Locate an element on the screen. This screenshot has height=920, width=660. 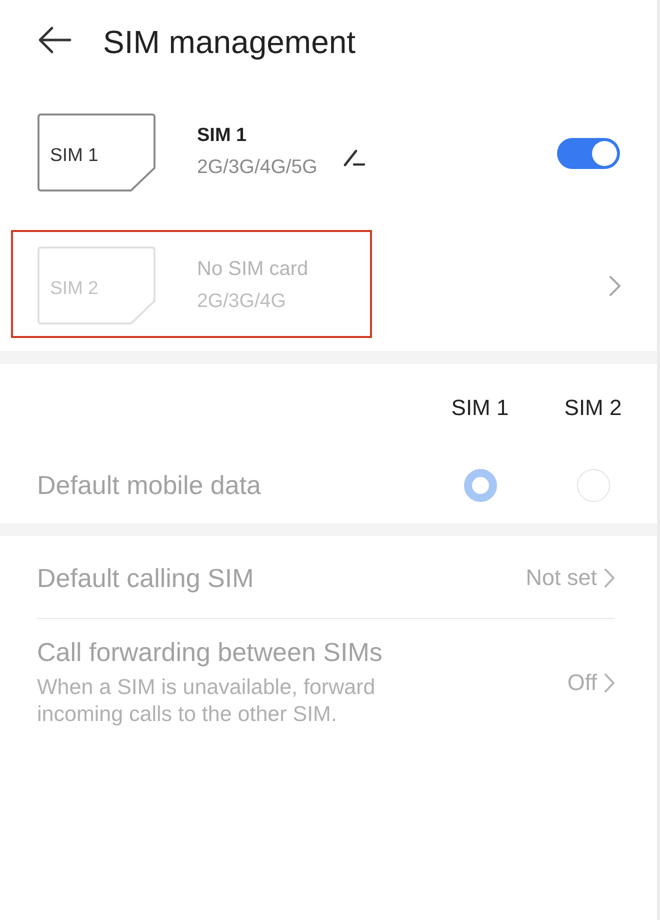
sim-networks: 2G/3G/4G/5G is located at coordinates (257, 167).